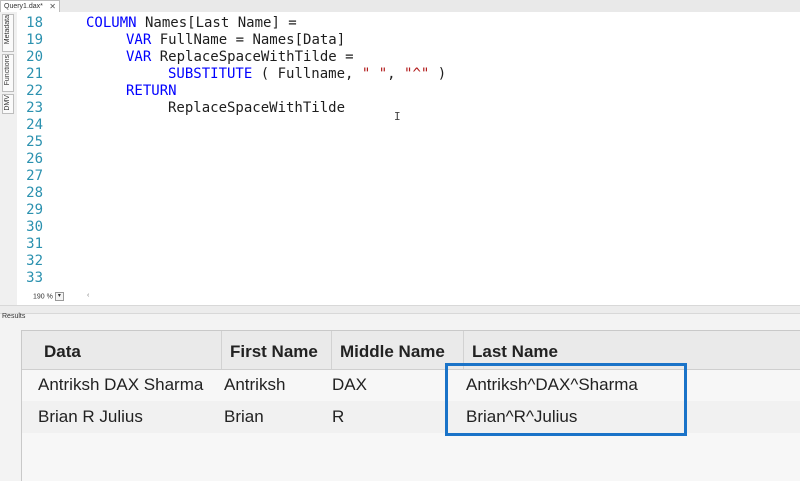  Describe the element at coordinates (252, 57) in the screenshot. I see `code-text: ReplaceSpaceWithTilde =` at that location.